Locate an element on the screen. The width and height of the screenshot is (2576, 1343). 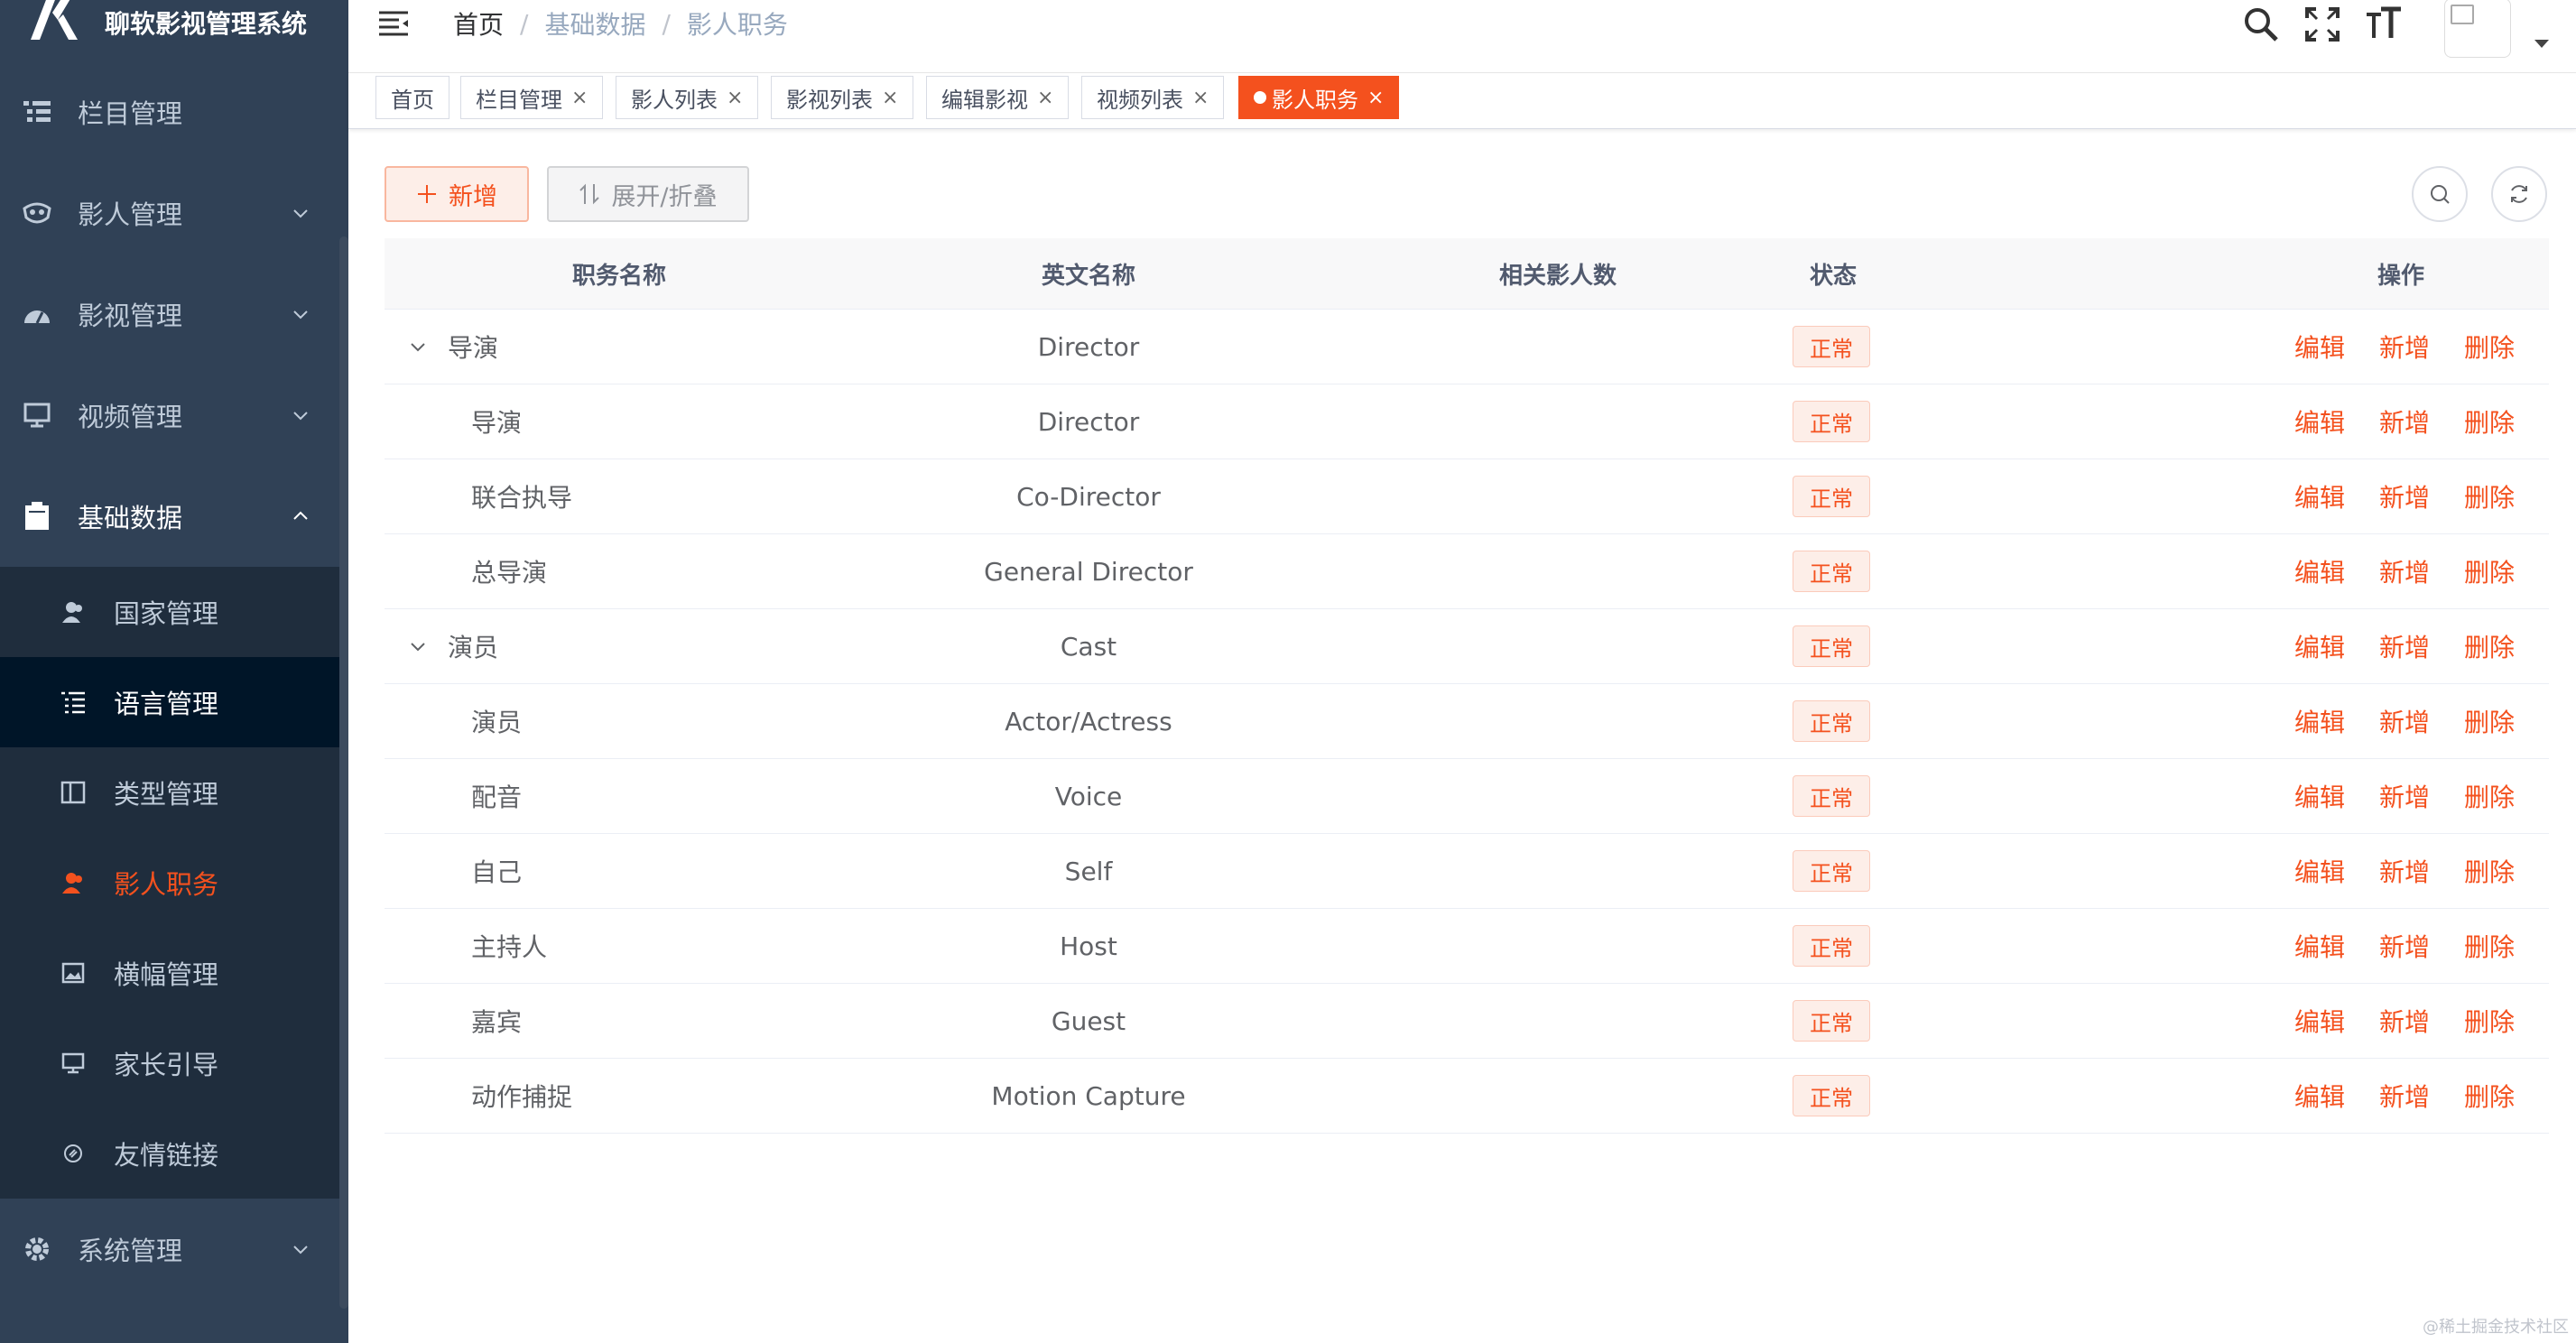
sidebar-item-label: 视频管理 is located at coordinates (130, 417).